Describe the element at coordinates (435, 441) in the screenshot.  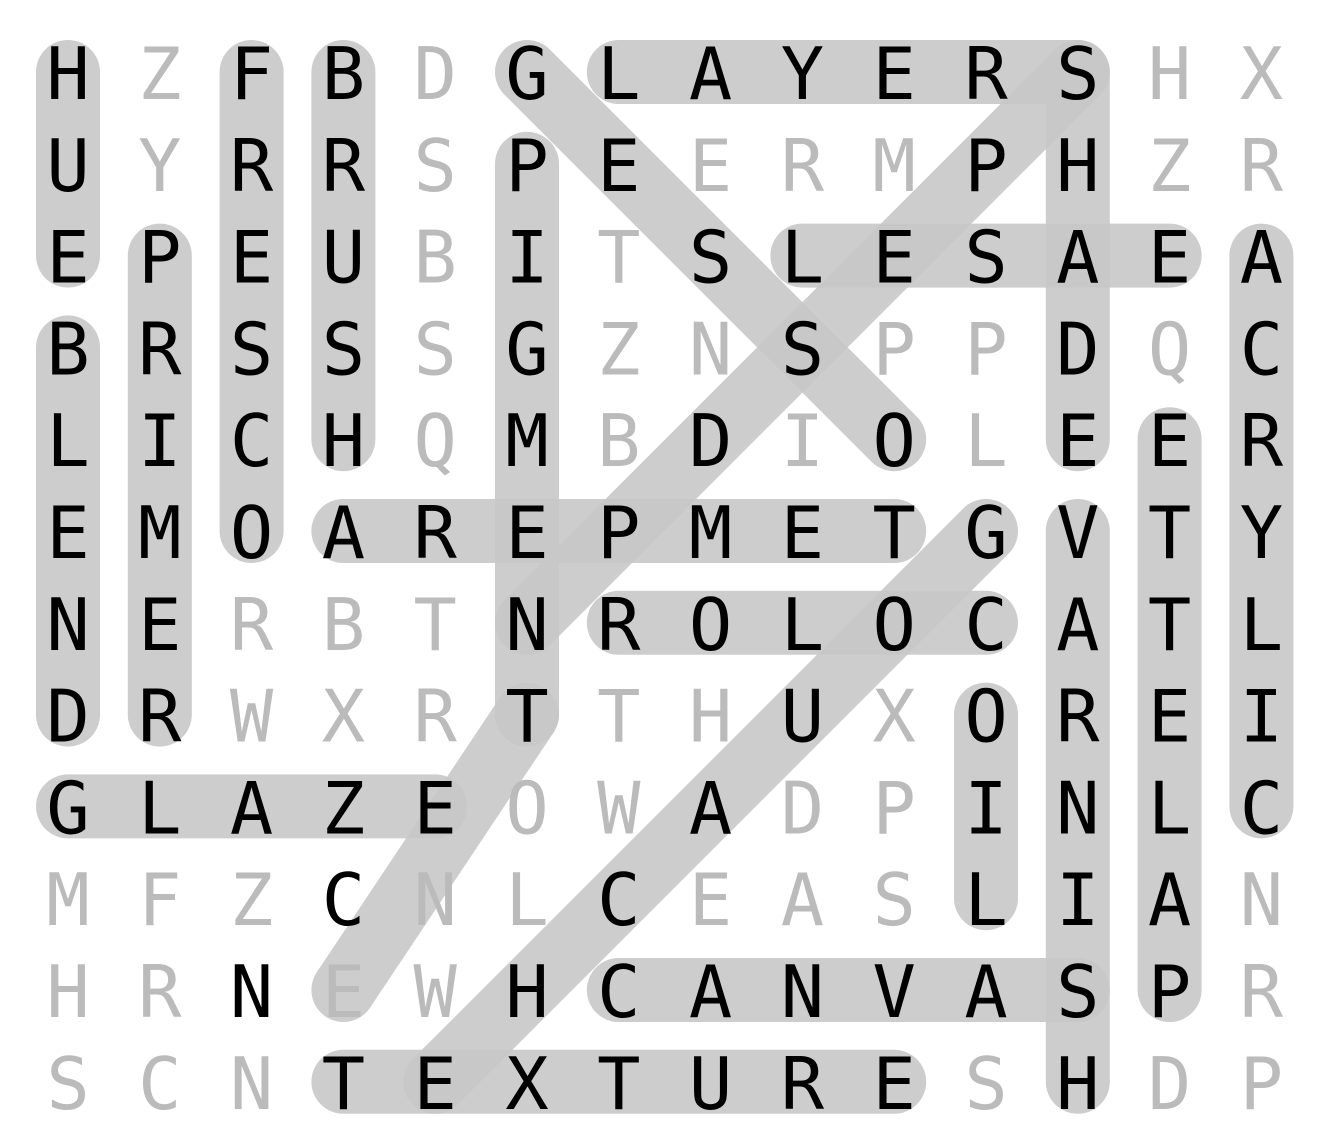
I see `grid-letter: Q` at that location.